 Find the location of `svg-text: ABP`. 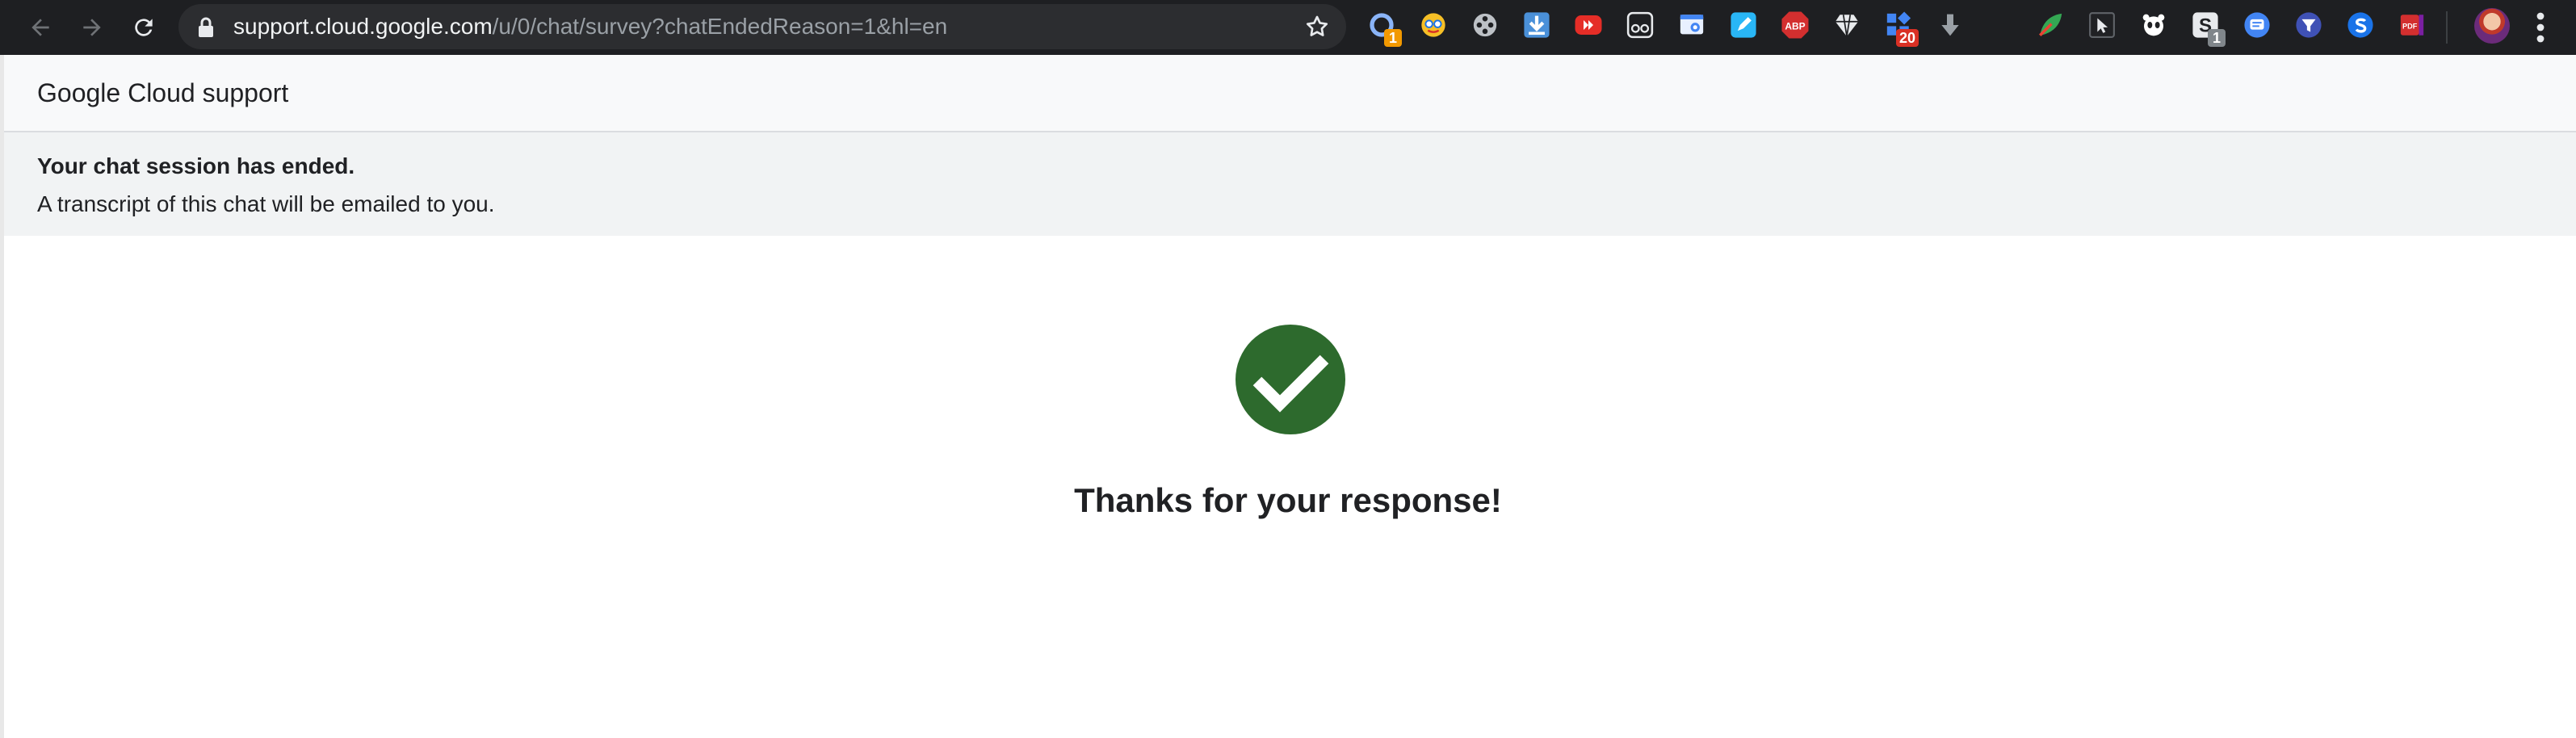

svg-text: ABP is located at coordinates (1795, 25).